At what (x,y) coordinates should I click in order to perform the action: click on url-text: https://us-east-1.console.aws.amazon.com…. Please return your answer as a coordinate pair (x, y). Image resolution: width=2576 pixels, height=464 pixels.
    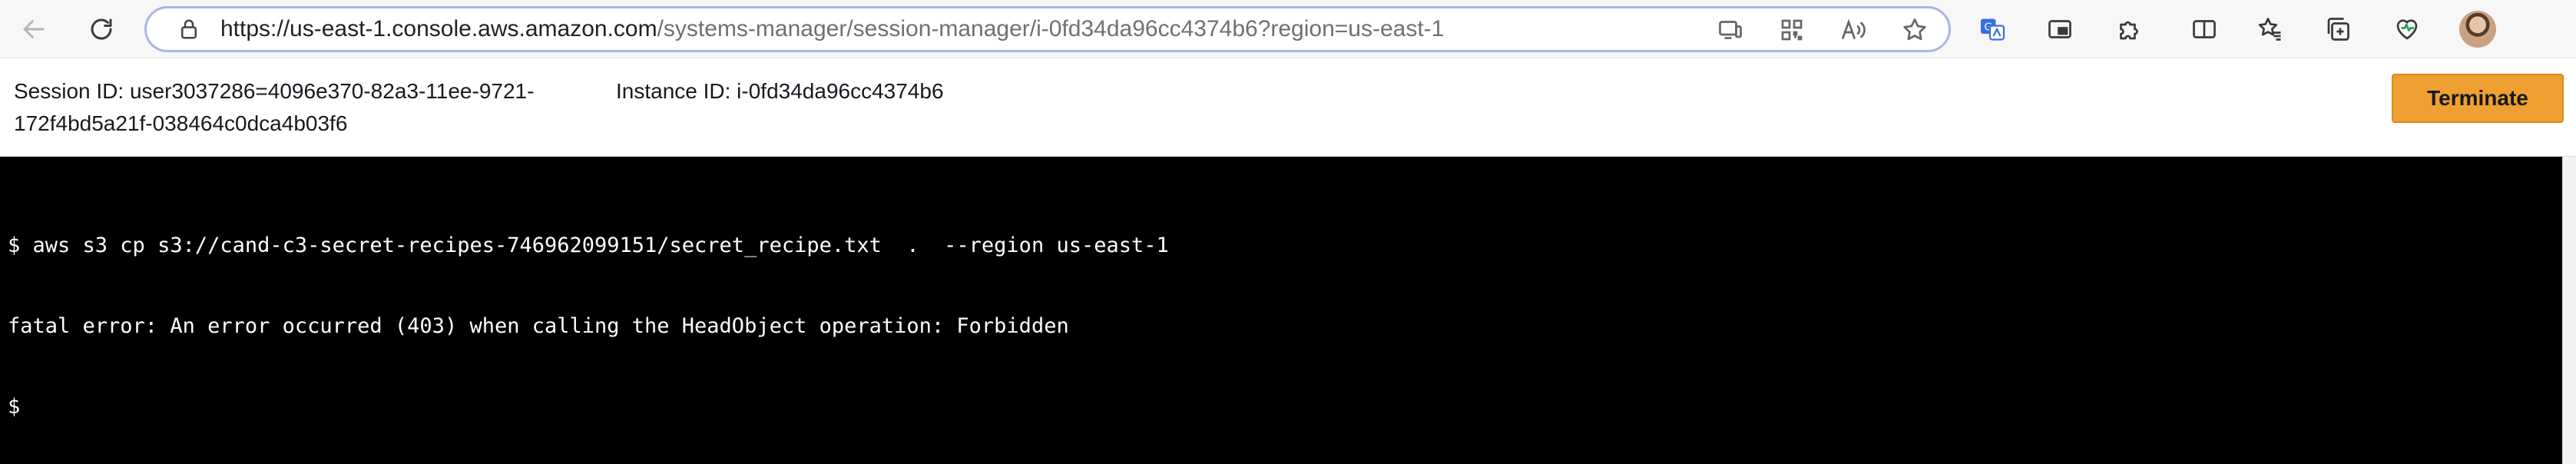
    Looking at the image, I should click on (832, 29).